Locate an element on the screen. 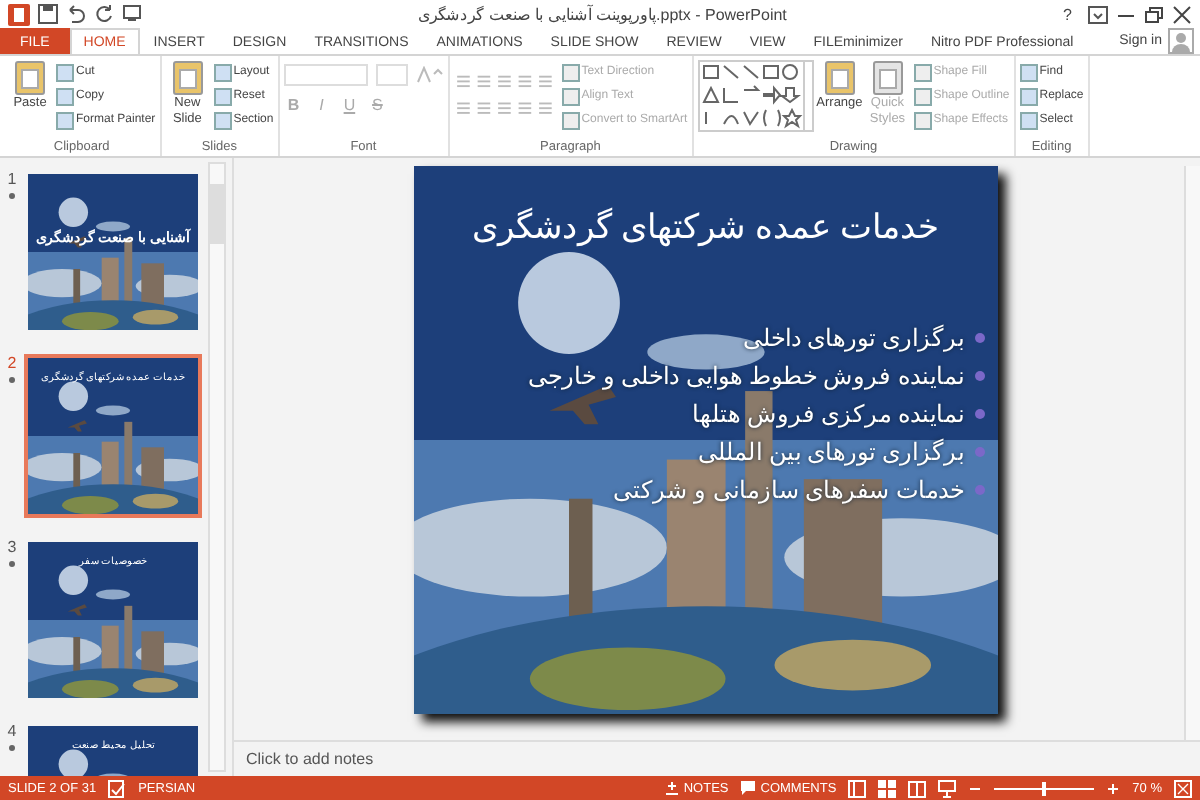 This screenshot has height=800, width=1200. bullet-text: نماینده مرکزی فروش هتلها is located at coordinates (827, 414).